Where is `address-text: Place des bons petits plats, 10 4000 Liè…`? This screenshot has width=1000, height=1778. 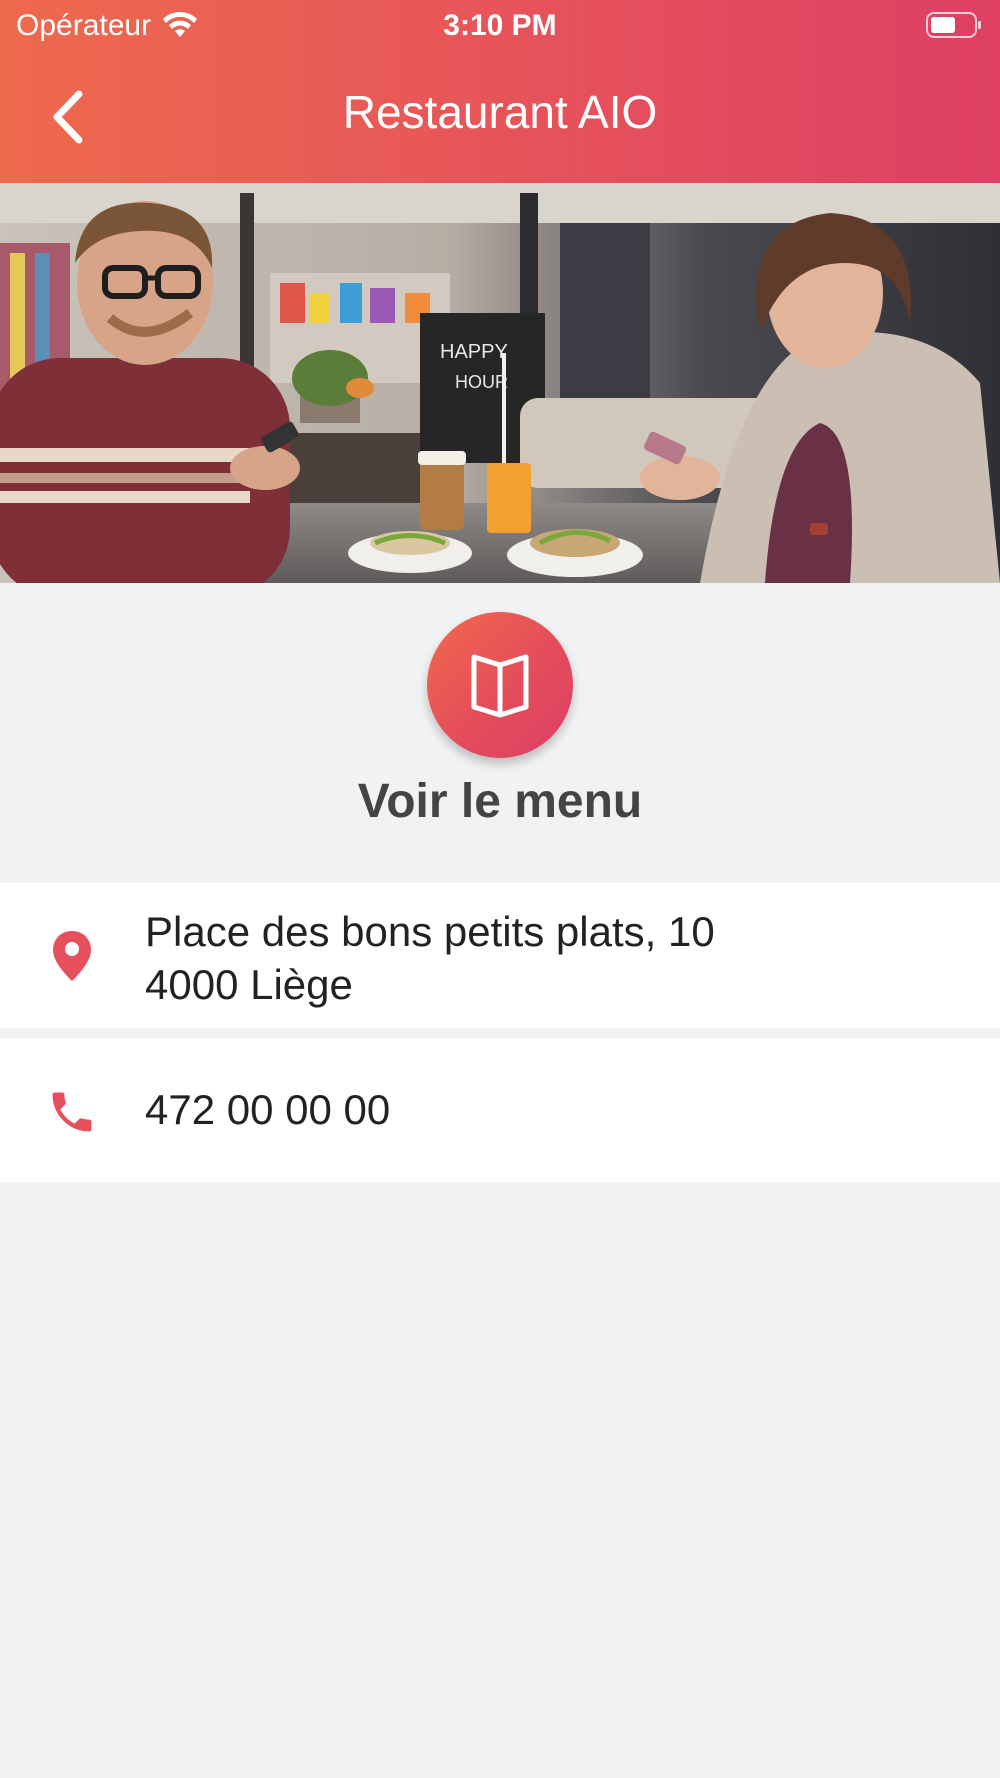
address-text: Place des bons petits plats, 10 4000 Liè… is located at coordinates (430, 958).